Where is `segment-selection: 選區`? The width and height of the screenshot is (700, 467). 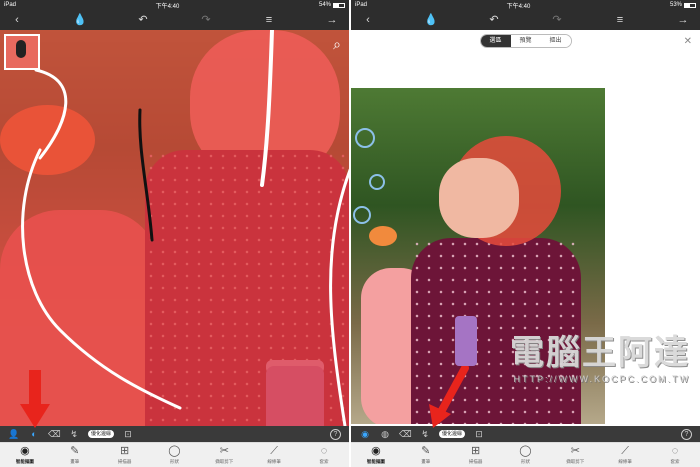
segment-selection: 選區 is located at coordinates (495, 41).